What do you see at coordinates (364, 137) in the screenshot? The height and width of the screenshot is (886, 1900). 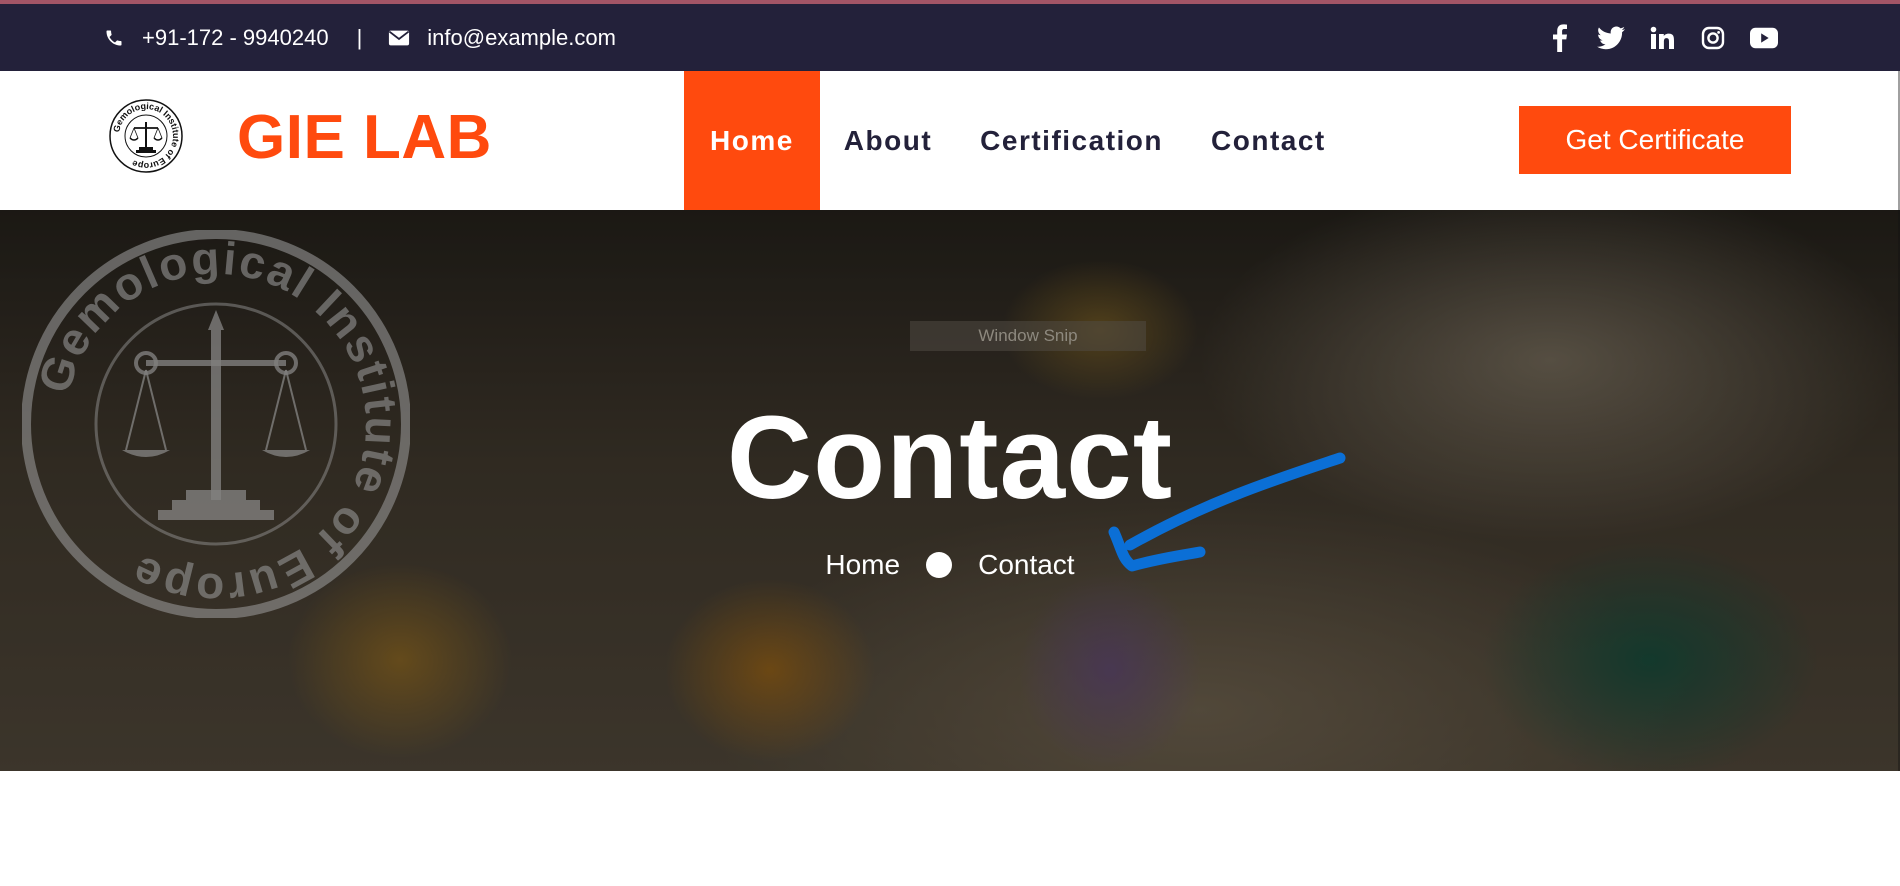 I see `brand-name: GIE LAB` at bounding box center [364, 137].